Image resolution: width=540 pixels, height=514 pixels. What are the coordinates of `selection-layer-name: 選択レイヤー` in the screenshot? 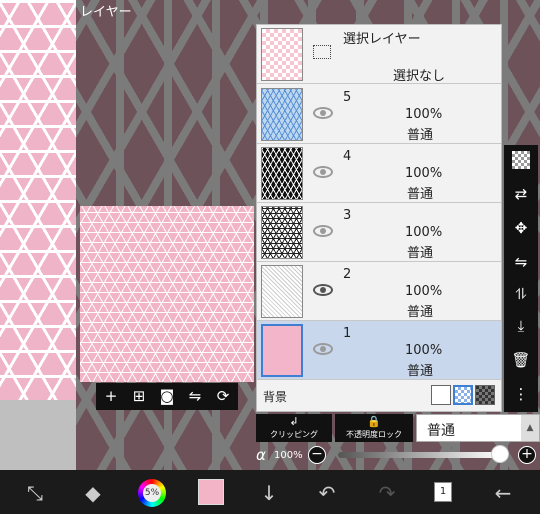 It's located at (382, 39).